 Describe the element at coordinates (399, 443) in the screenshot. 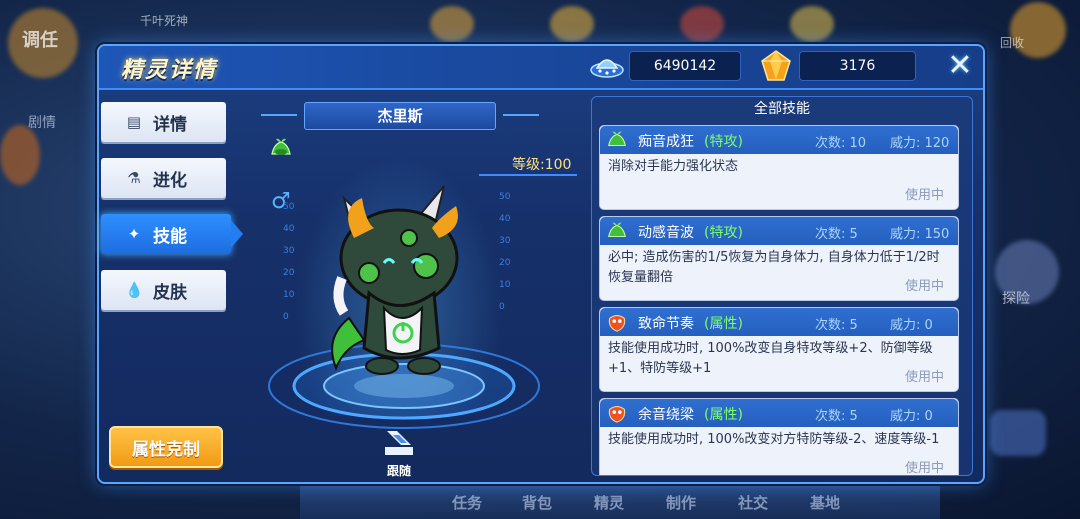

I see `follow-icon` at that location.